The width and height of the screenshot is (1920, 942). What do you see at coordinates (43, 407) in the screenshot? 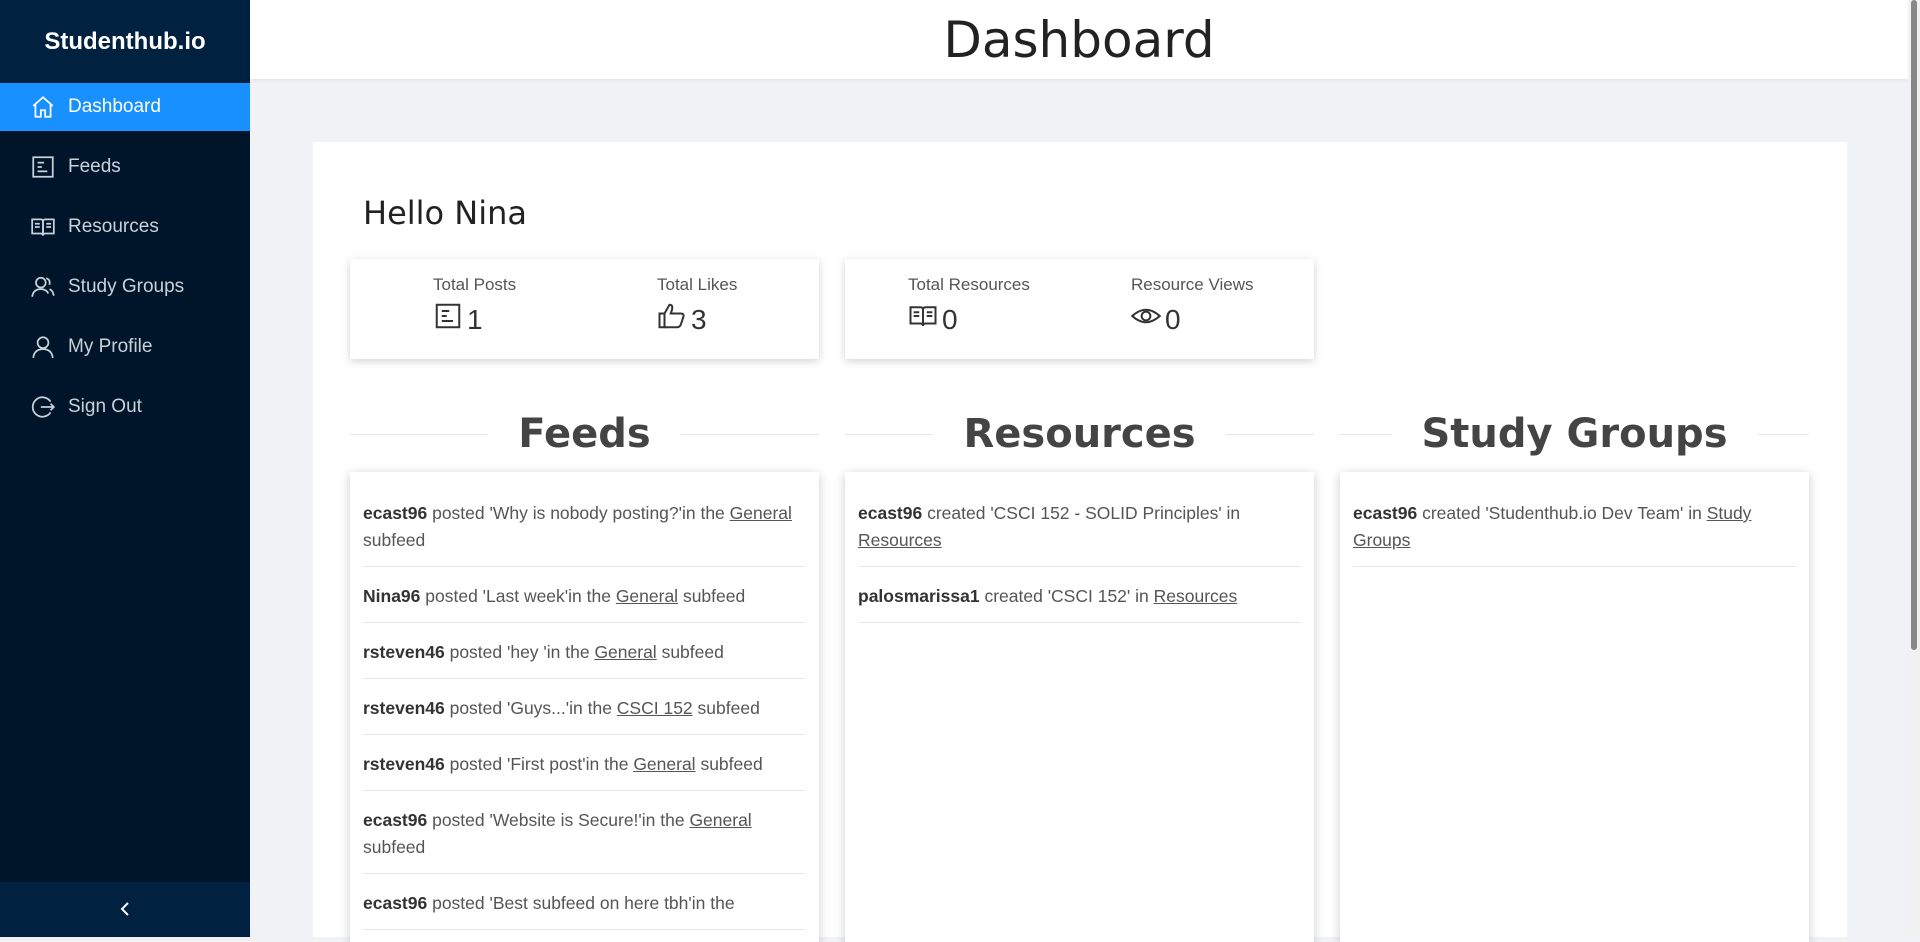
I see `logout-icon` at bounding box center [43, 407].